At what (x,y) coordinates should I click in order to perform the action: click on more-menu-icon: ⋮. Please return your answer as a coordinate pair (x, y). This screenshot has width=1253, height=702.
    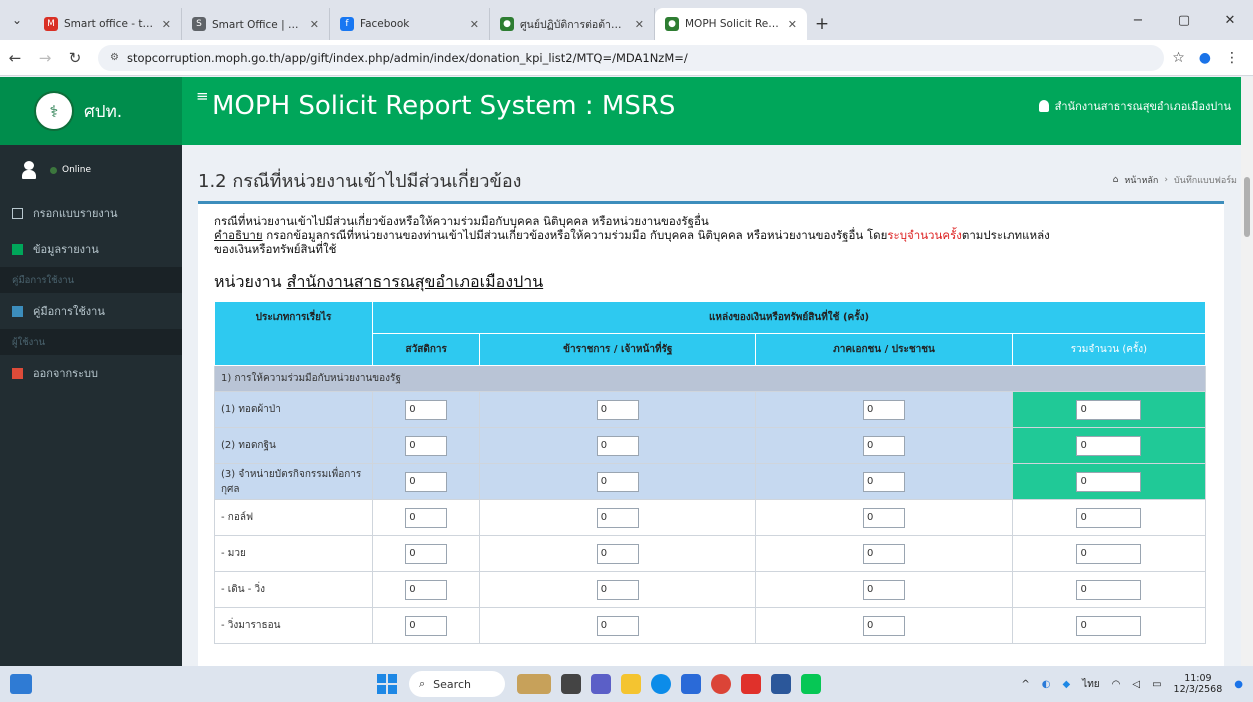
    Looking at the image, I should click on (1232, 58).